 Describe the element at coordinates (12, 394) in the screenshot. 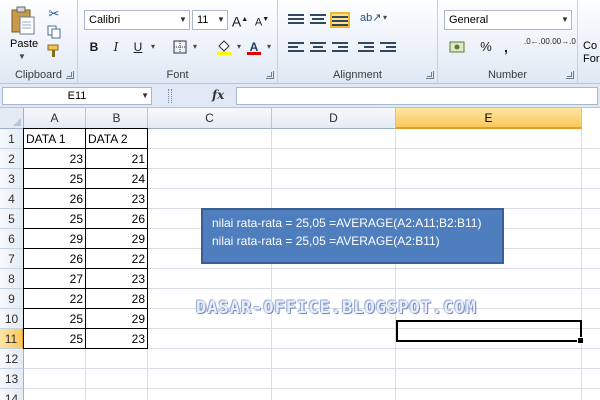

I see `row-header-14: 14` at that location.